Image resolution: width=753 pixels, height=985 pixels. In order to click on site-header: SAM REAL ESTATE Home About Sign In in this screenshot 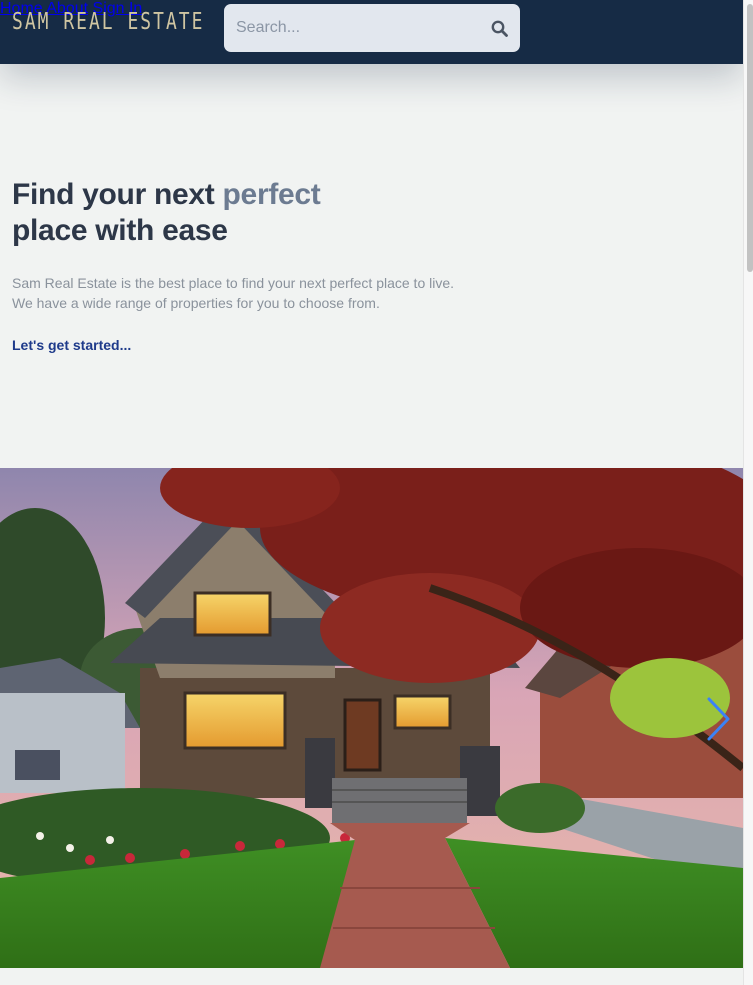, I will do `click(371, 32)`.